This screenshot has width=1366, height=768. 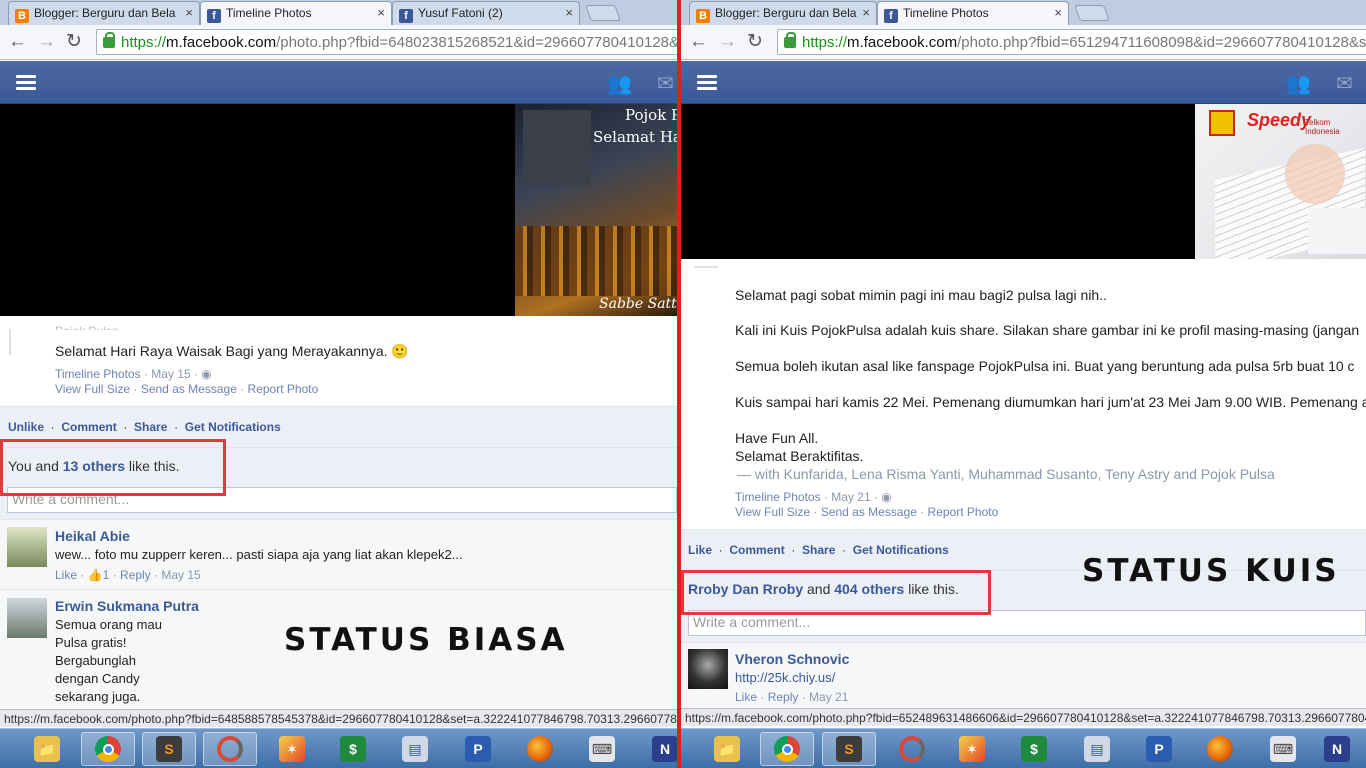 I want to click on telkom-text: Telkom Indonesia, so click(x=1322, y=127).